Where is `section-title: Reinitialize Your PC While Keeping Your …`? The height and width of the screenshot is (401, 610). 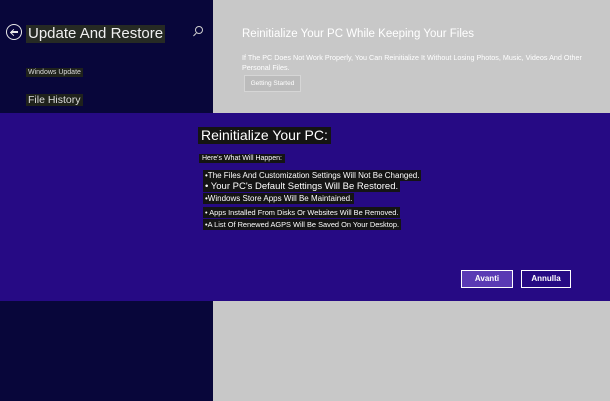
section-title: Reinitialize Your PC While Keeping Your … is located at coordinates (358, 34).